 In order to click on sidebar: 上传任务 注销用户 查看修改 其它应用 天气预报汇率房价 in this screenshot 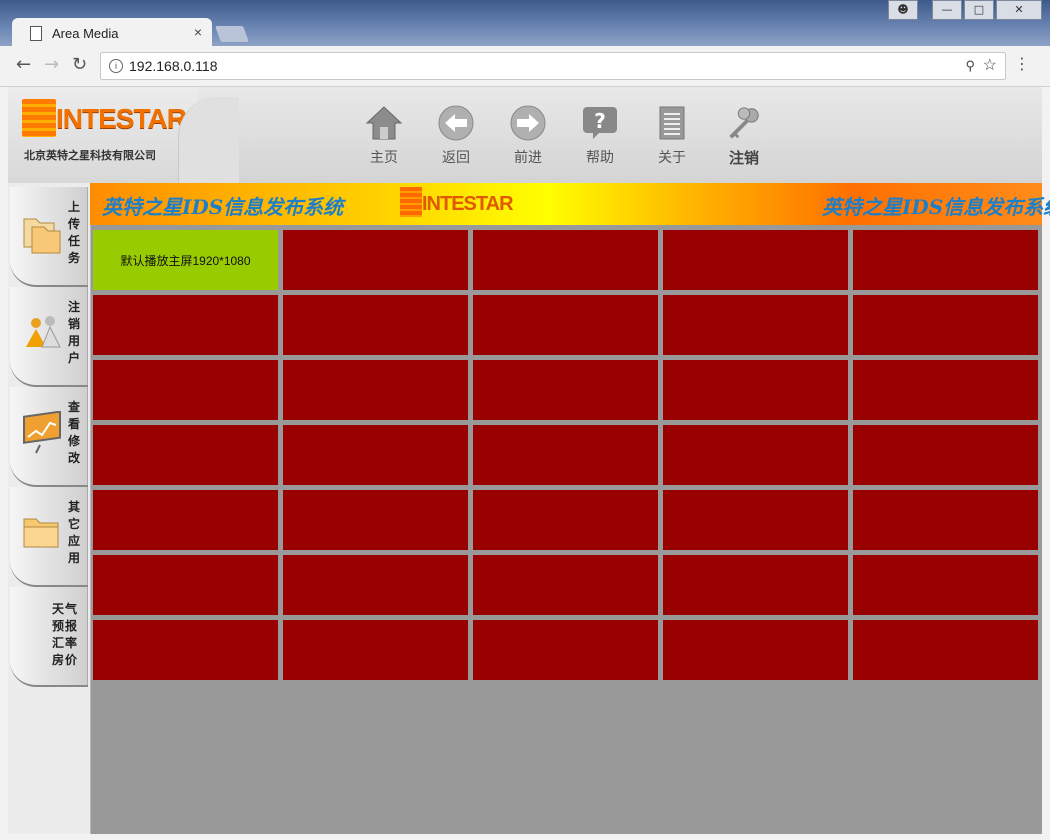, I will do `click(49, 508)`.